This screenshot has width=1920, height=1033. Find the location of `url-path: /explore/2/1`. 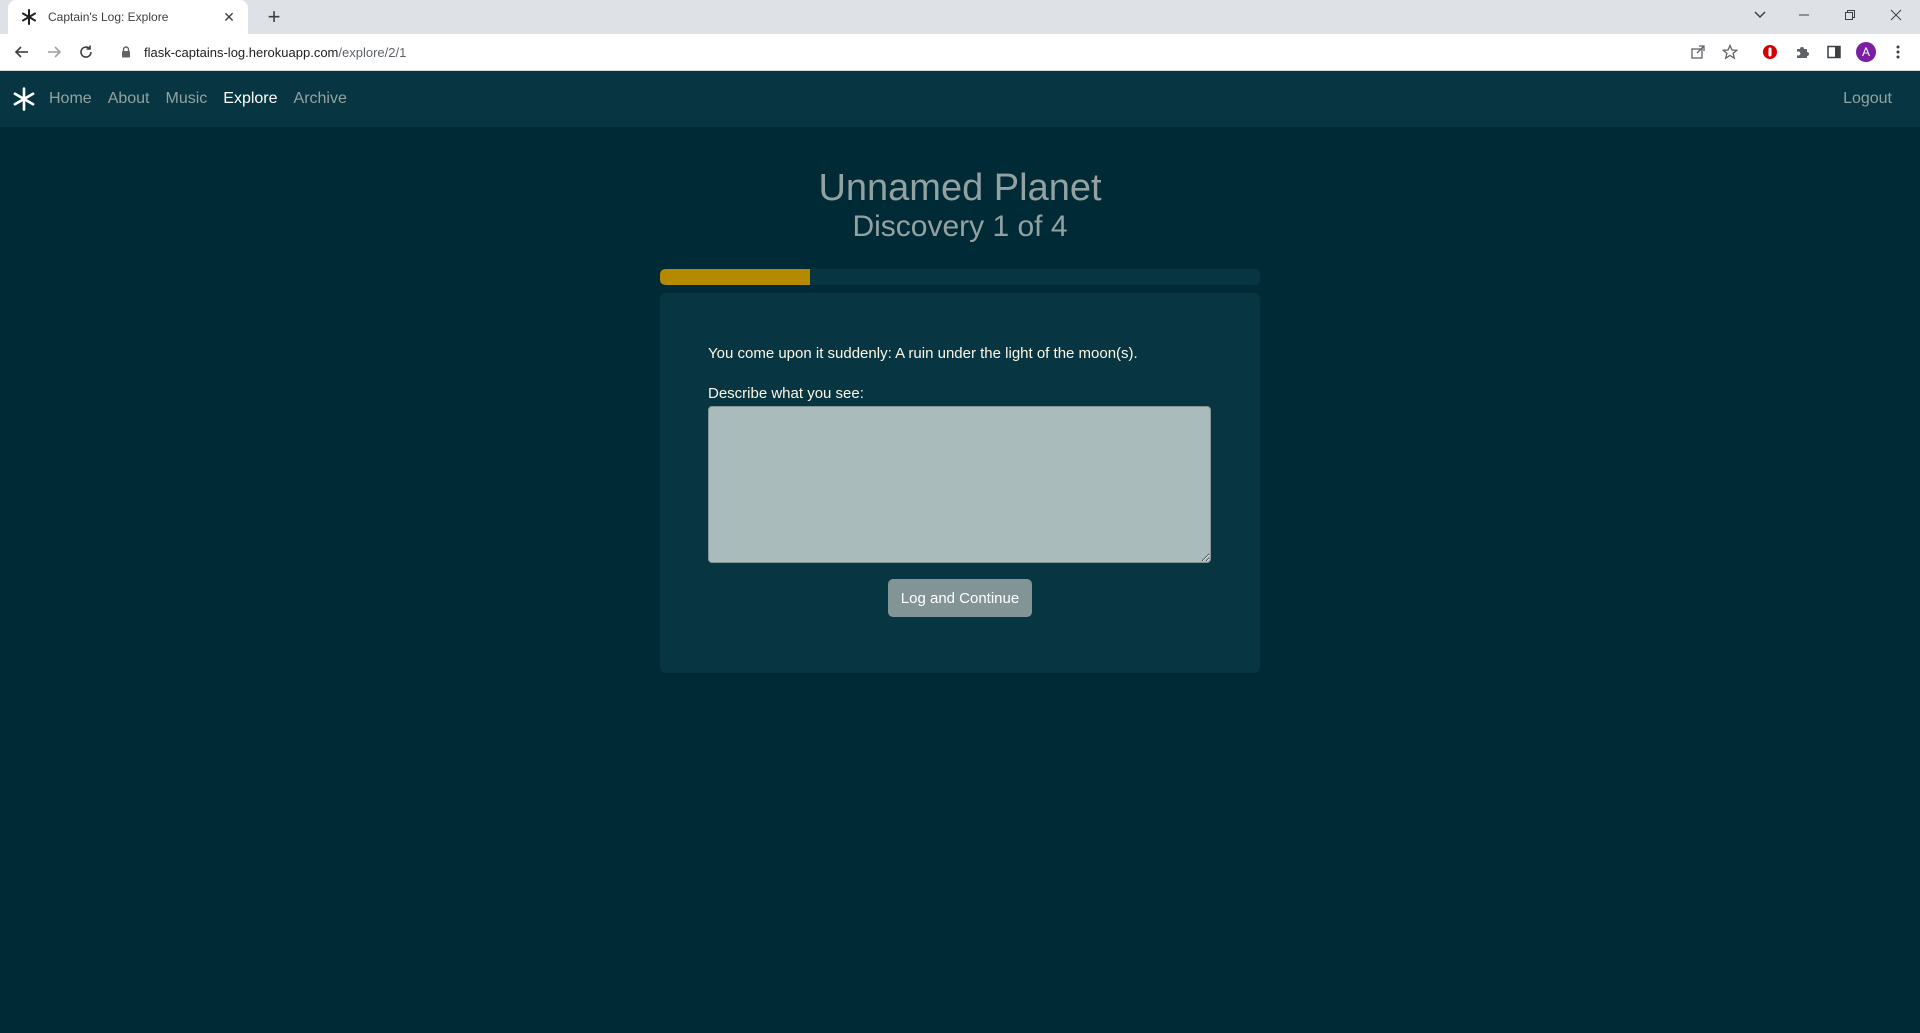

url-path: /explore/2/1 is located at coordinates (372, 52).